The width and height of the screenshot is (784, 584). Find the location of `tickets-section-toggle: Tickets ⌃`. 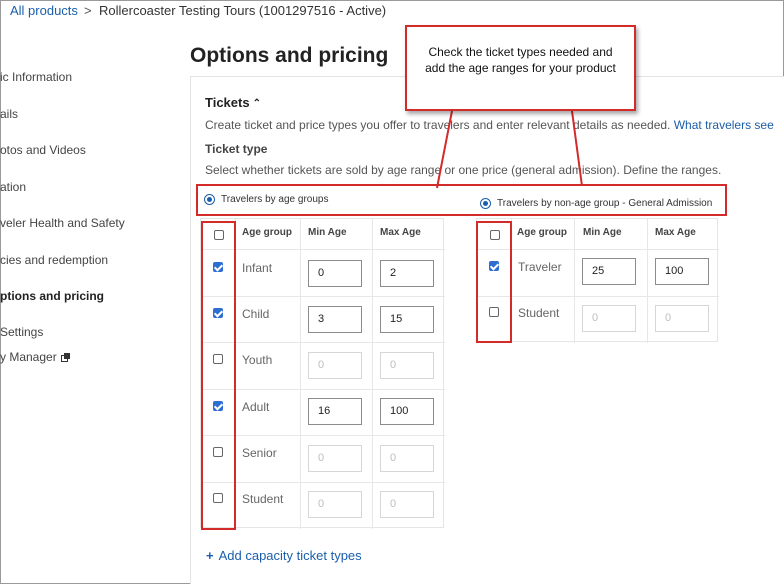

tickets-section-toggle: Tickets ⌃ is located at coordinates (233, 102).